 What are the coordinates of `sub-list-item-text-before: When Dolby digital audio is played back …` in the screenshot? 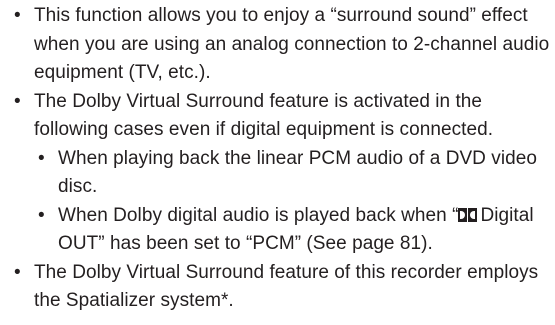 It's located at (258, 215).